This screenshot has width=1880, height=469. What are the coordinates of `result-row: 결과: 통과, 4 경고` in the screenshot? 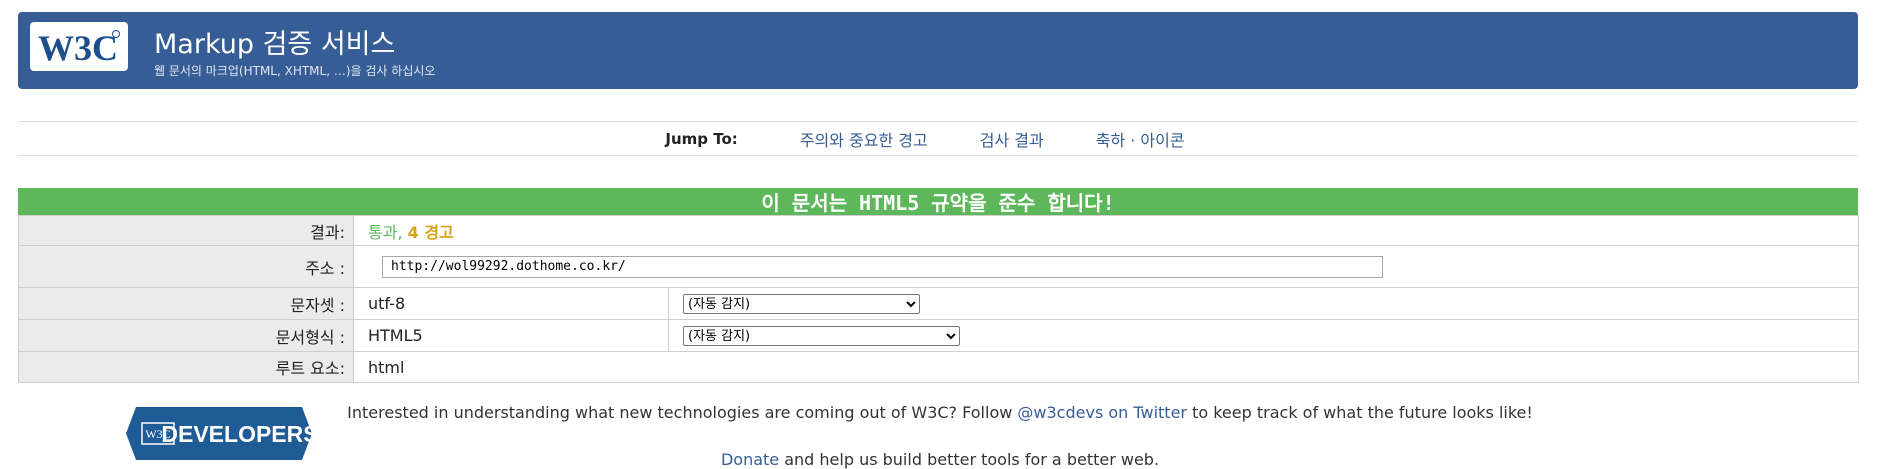 It's located at (938, 230).